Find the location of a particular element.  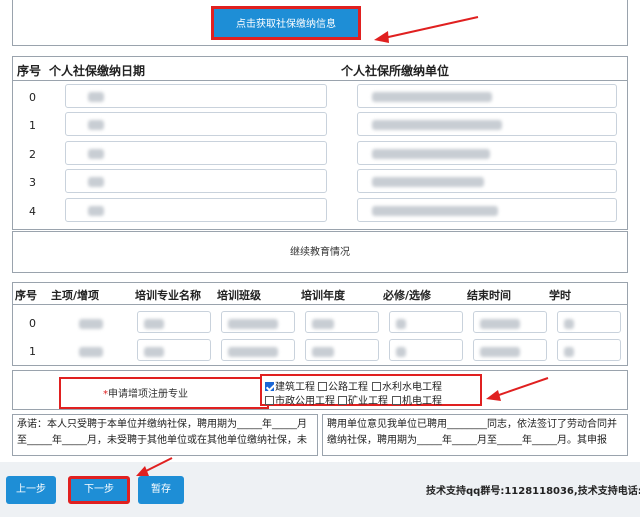

major-label-text: 申请增项注册专业 is located at coordinates (148, 394).